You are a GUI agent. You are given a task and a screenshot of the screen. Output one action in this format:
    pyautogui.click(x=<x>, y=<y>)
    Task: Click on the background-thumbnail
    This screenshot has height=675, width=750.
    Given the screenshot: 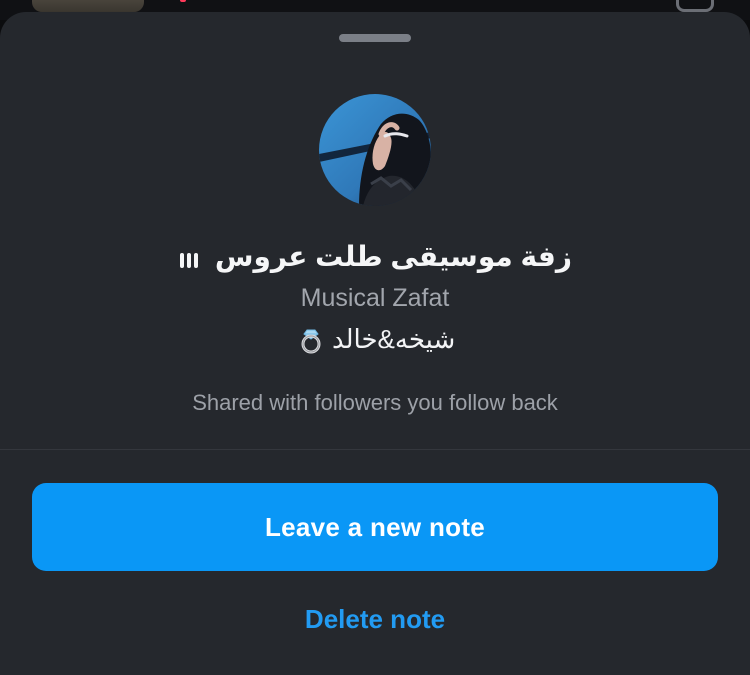 What is the action you would take?
    pyautogui.click(x=88, y=6)
    